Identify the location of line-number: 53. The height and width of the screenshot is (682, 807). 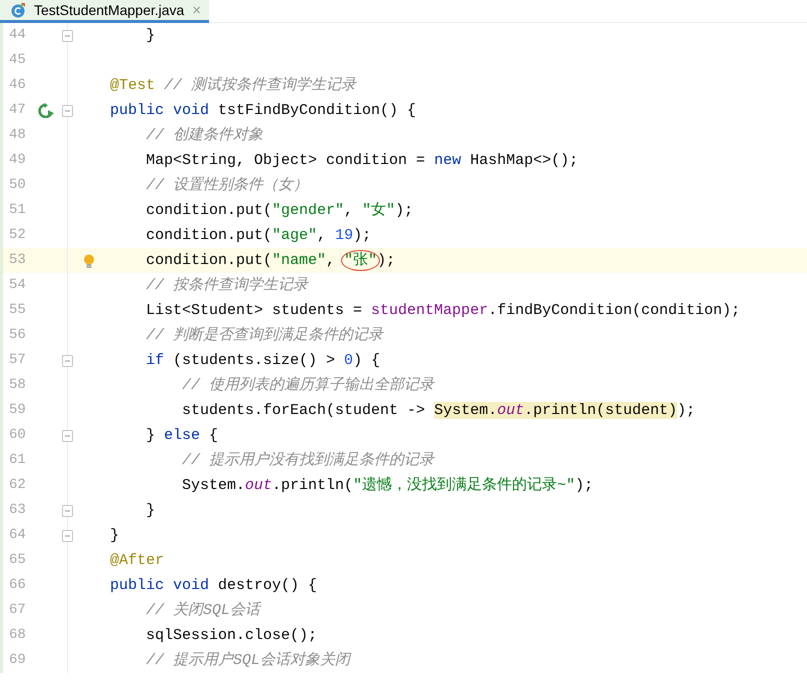
(17, 260).